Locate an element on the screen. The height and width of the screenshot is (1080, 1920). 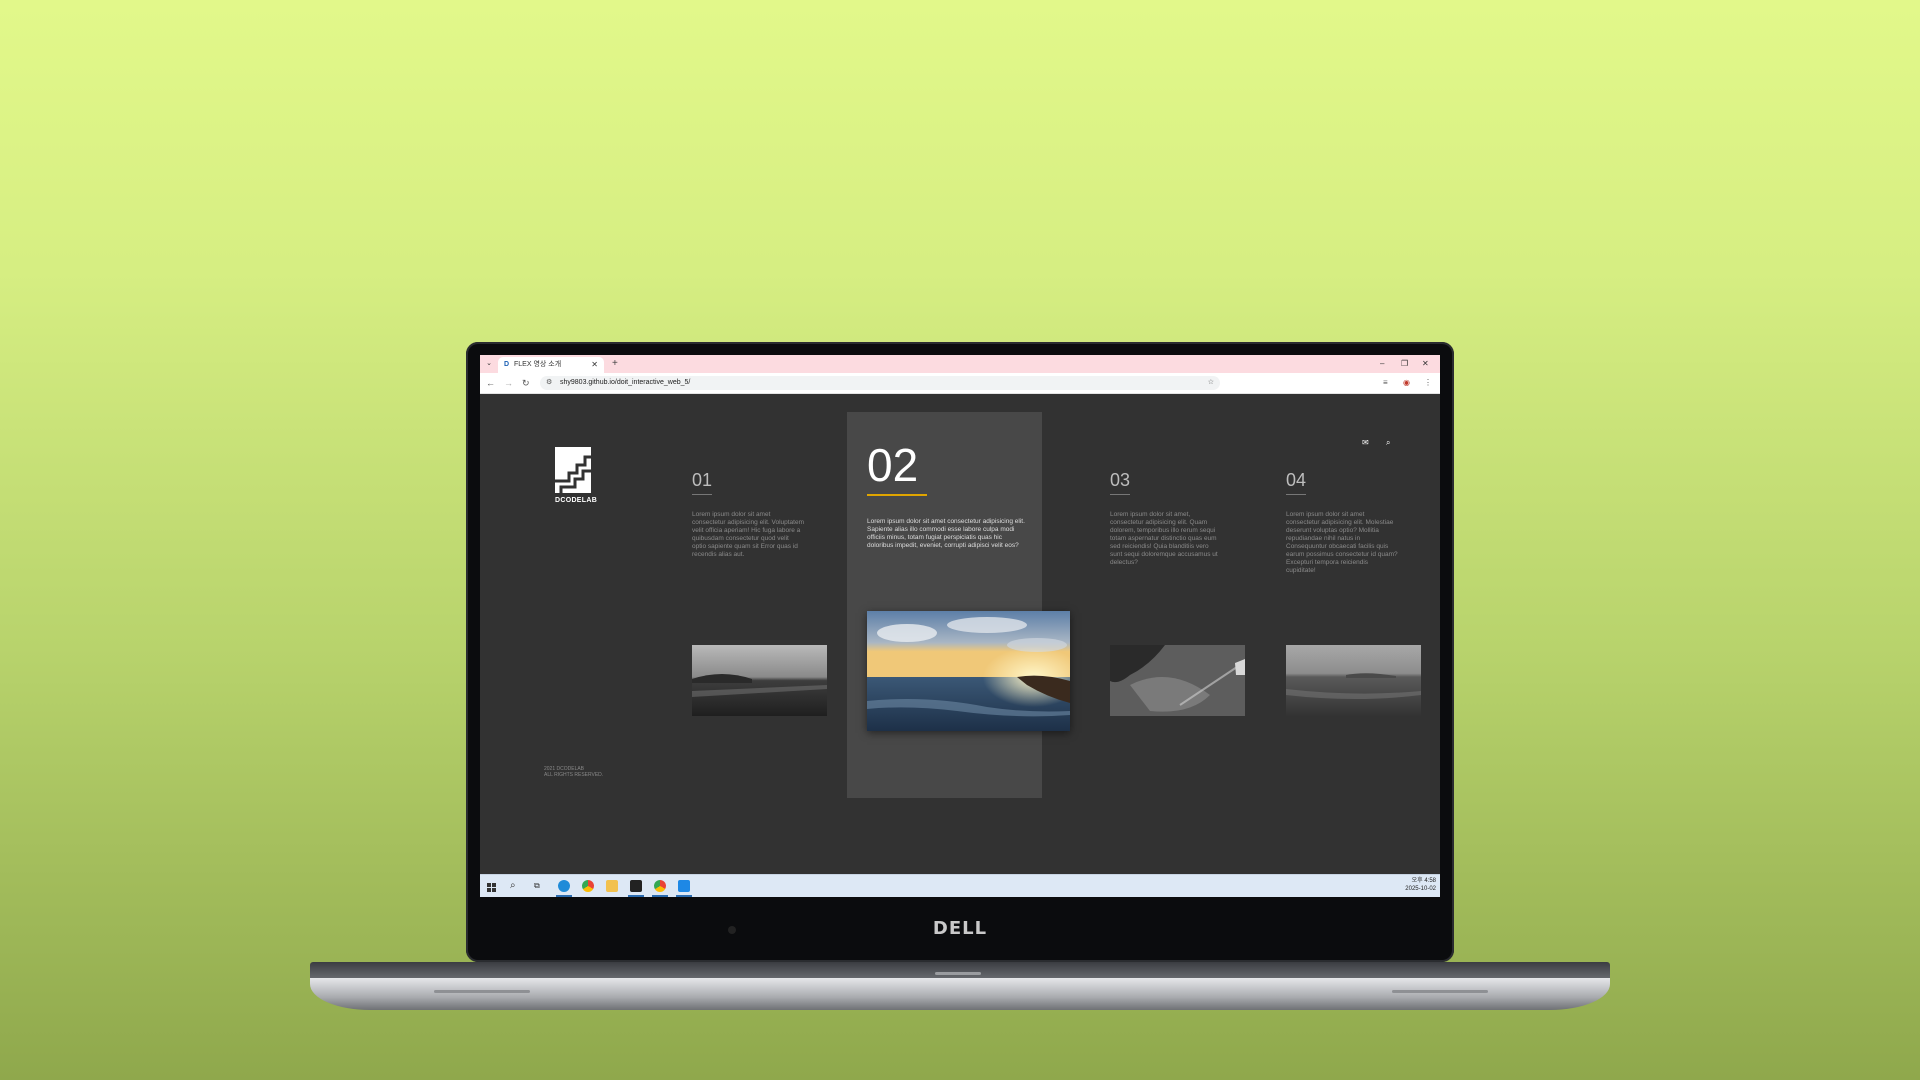
windows-start-icon is located at coordinates (493, 886).